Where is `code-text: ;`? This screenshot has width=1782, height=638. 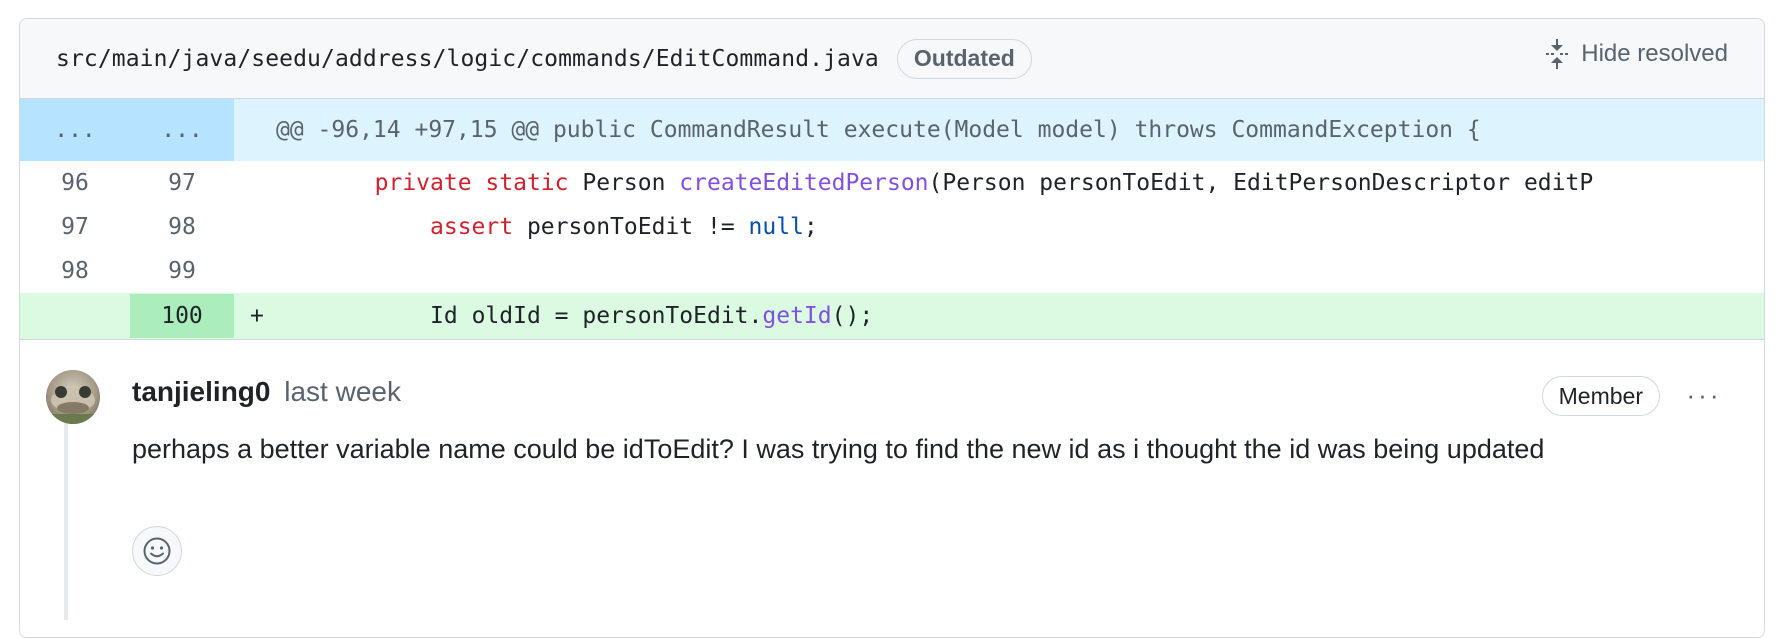
code-text: ; is located at coordinates (810, 227).